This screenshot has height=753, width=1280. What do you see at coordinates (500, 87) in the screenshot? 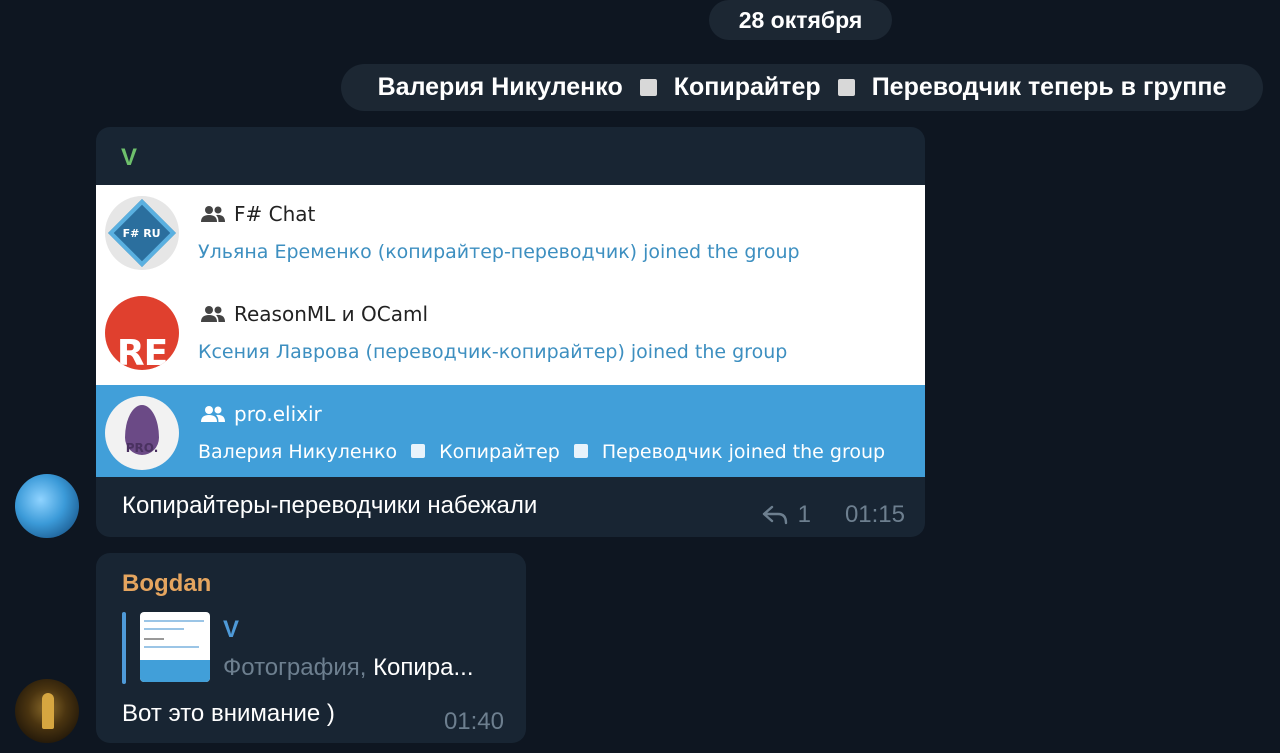
I see `service-part-name: Валерия Никуленко` at bounding box center [500, 87].